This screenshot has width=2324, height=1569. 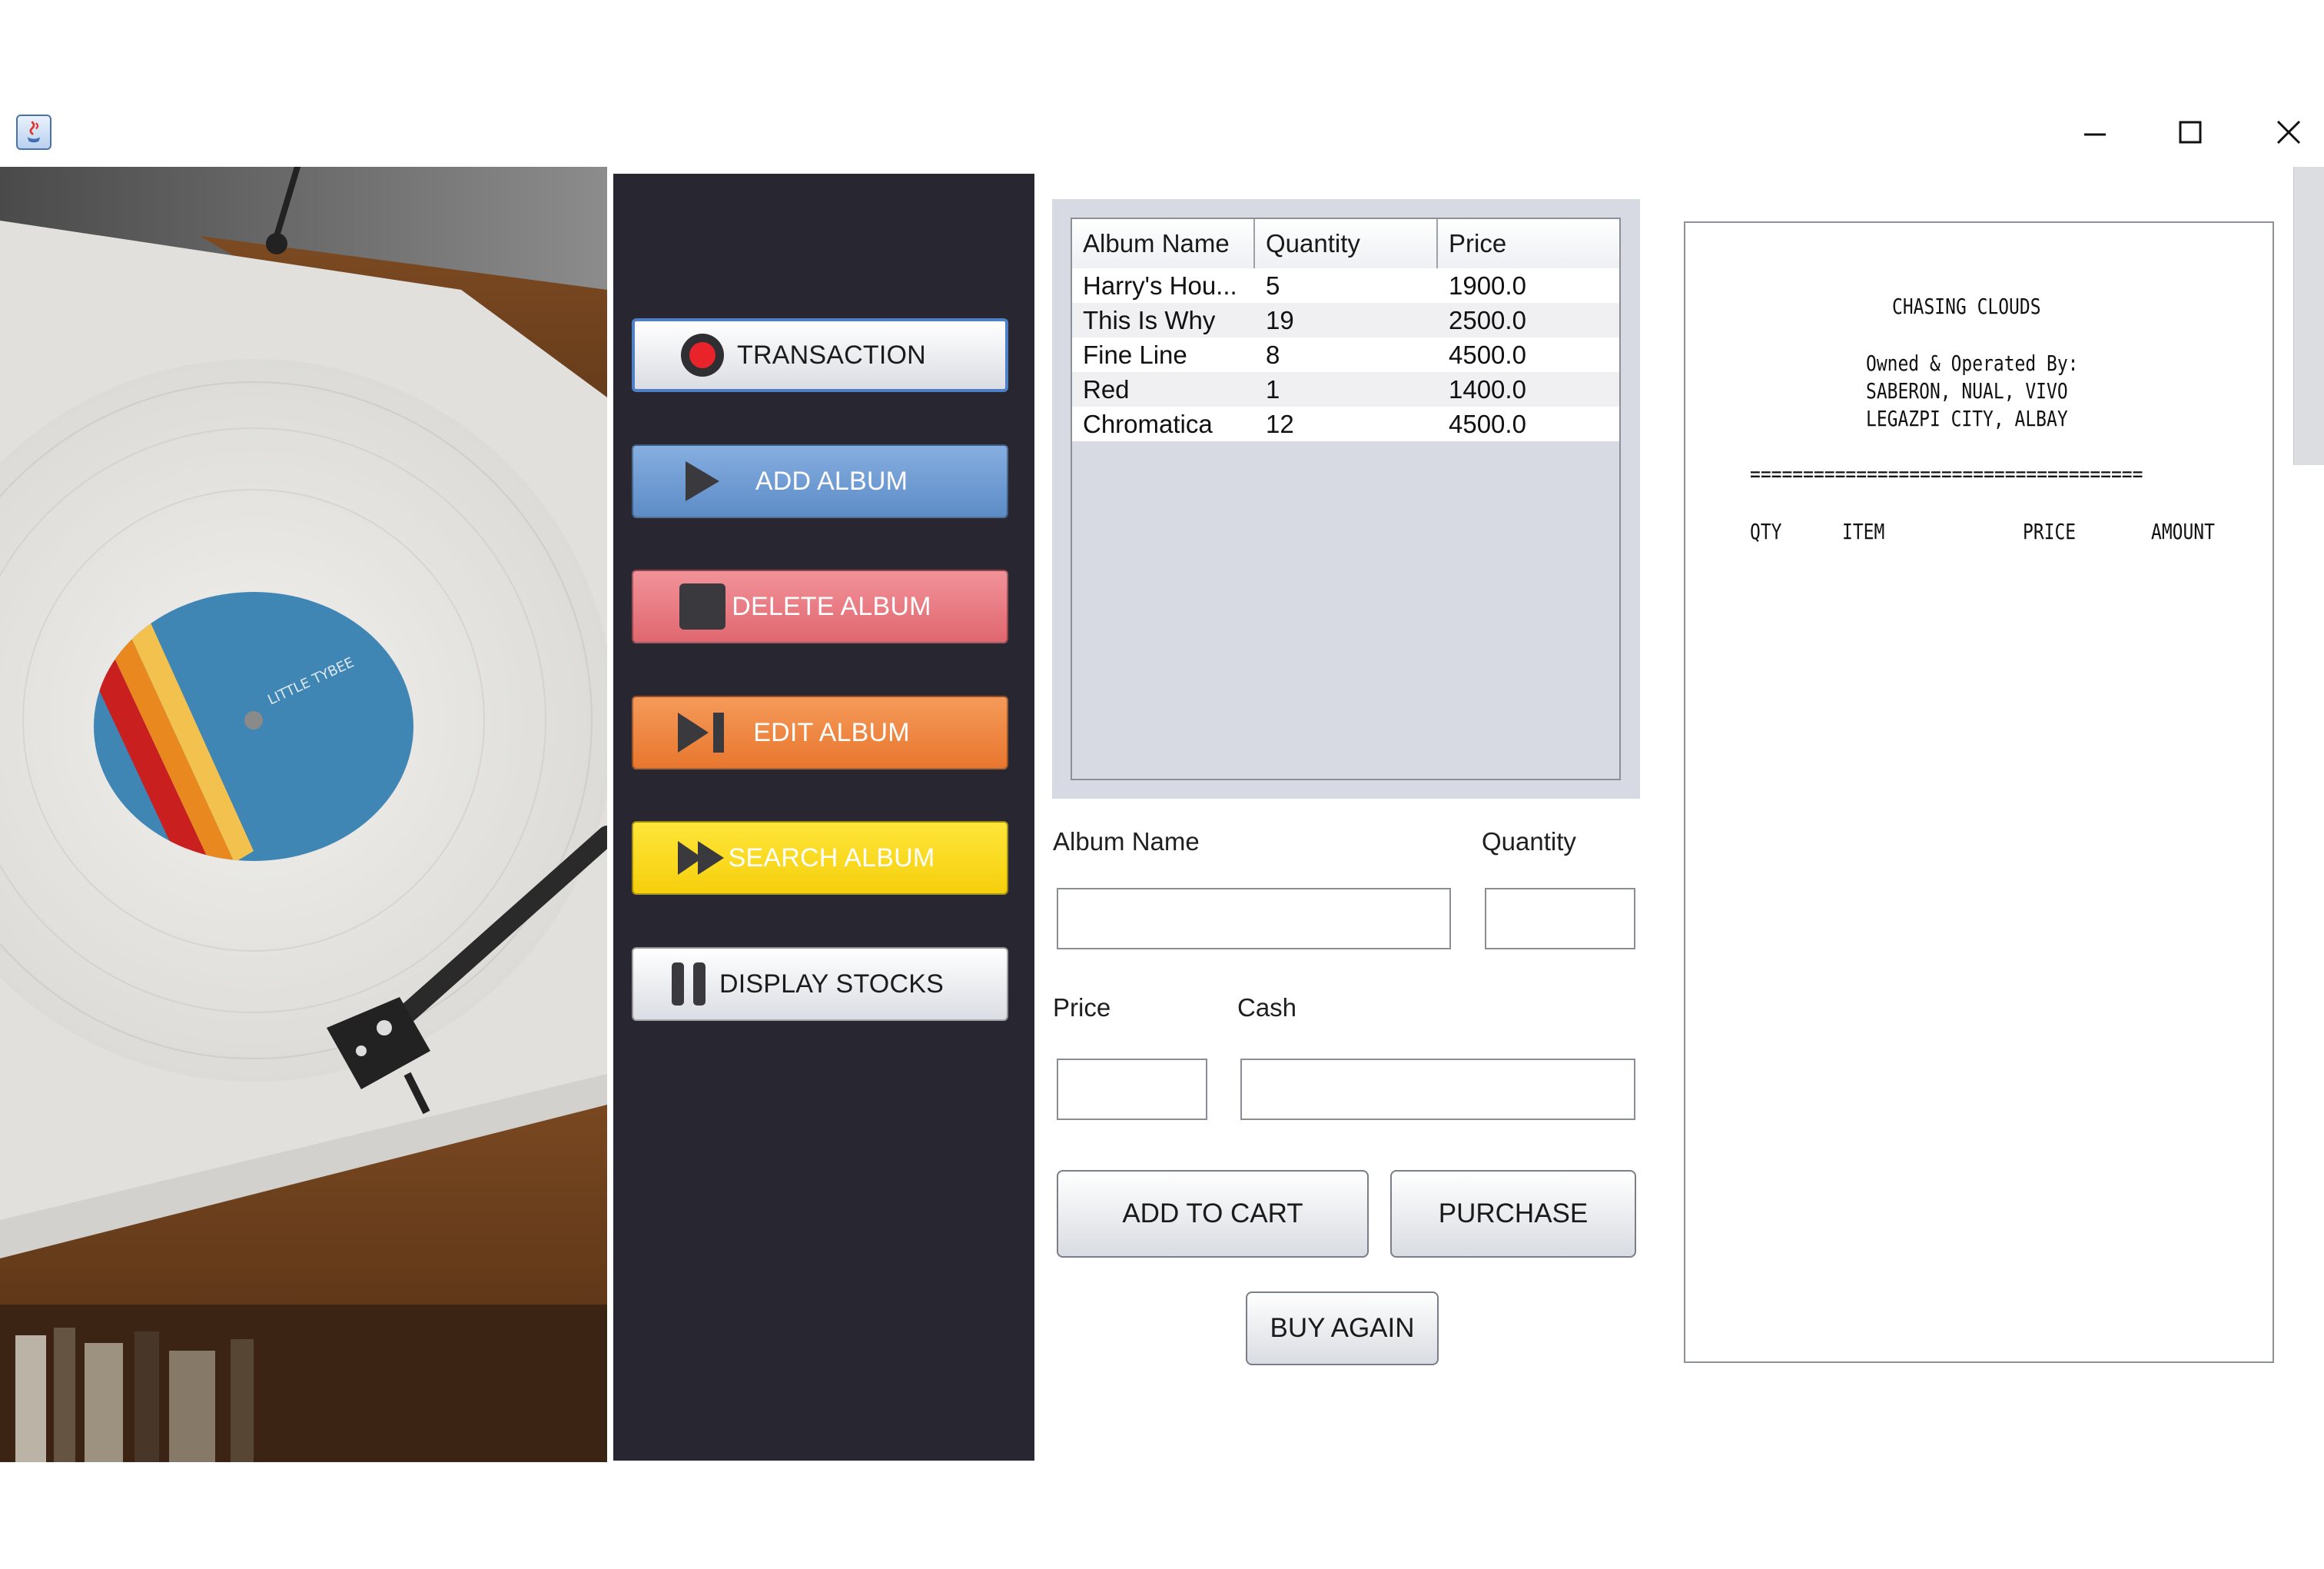 I want to click on cell-price: 1400.0, so click(x=1487, y=389).